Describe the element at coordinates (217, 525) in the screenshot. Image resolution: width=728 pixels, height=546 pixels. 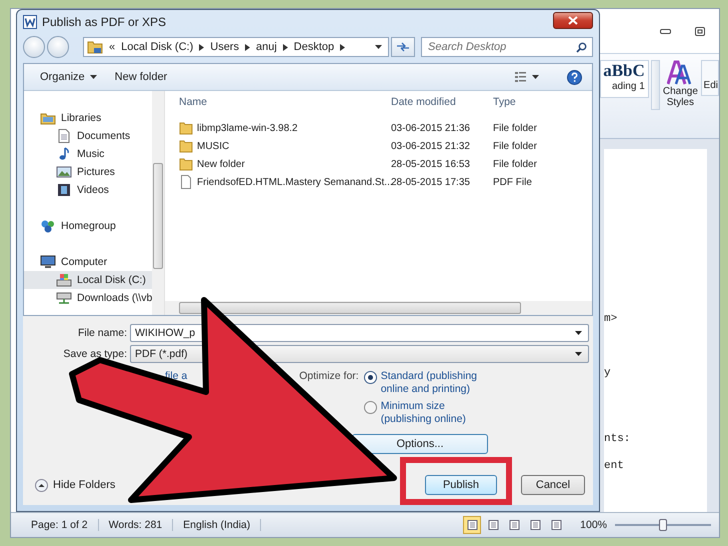
I see `language-indicator: English (India)` at that location.